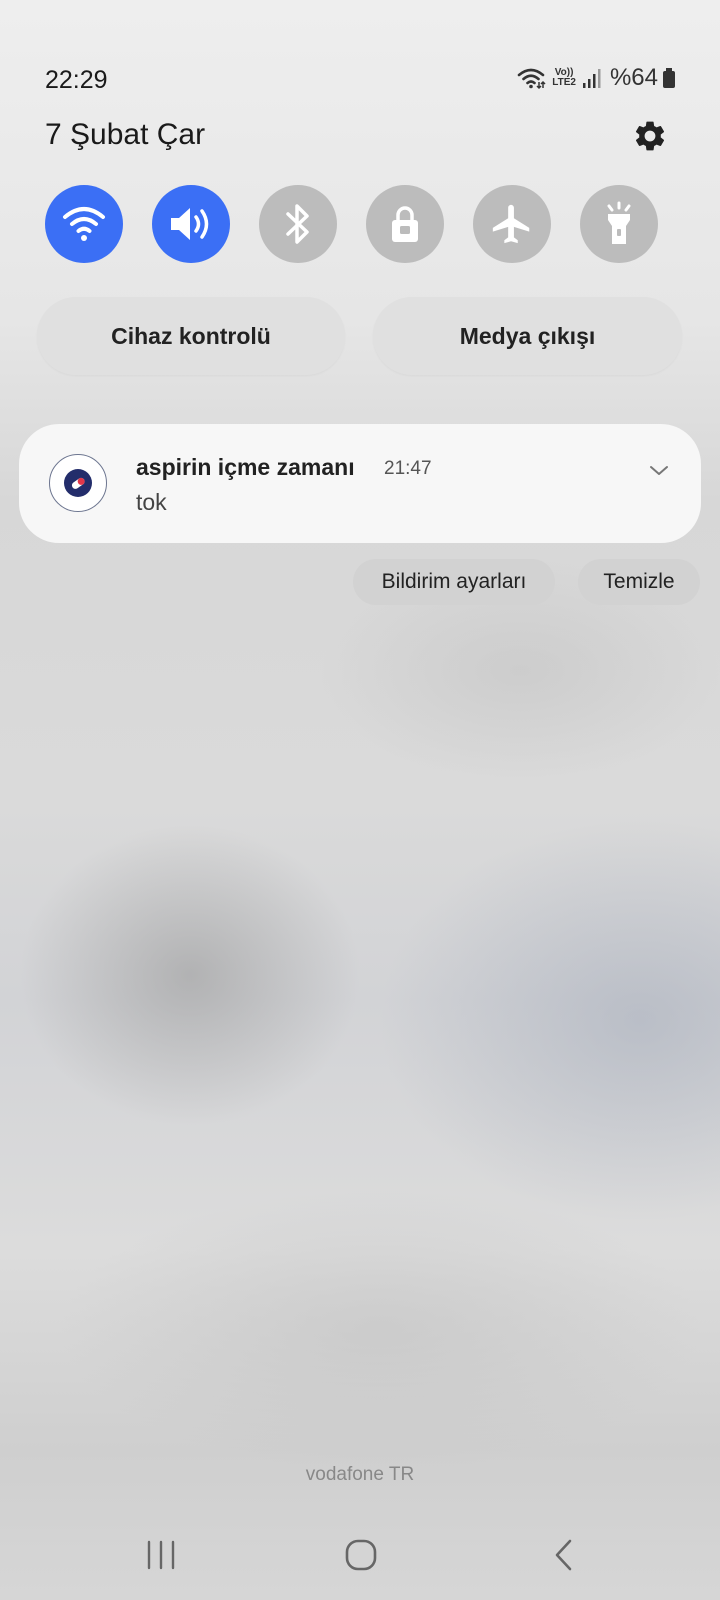 The image size is (720, 1600). I want to click on sound-toggle, so click(191, 224).